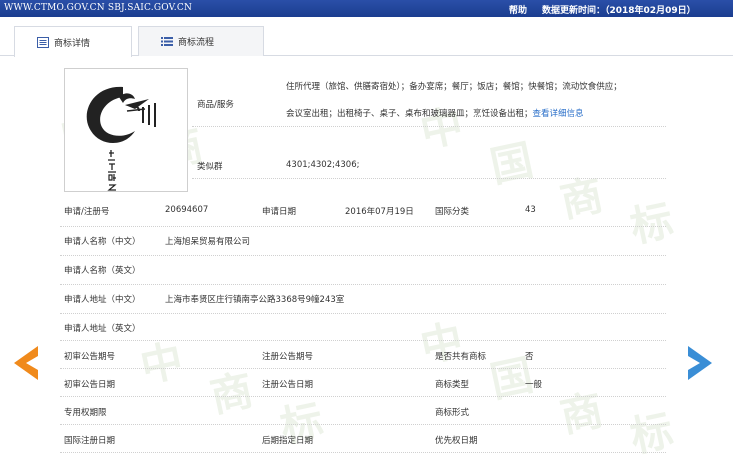 This screenshot has width=733, height=461. What do you see at coordinates (452, 212) in the screenshot?
I see `intl-class-label: 国际分类` at bounding box center [452, 212].